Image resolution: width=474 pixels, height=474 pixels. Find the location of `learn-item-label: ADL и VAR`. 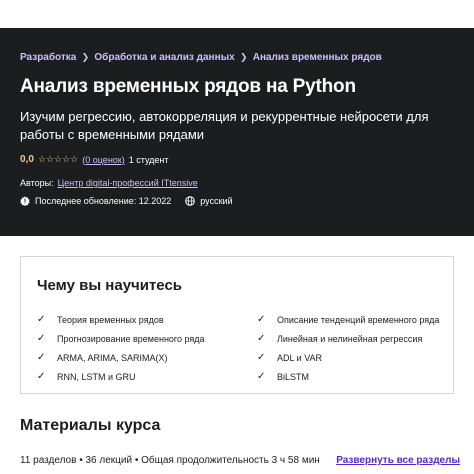

learn-item-label: ADL и VAR is located at coordinates (300, 357).